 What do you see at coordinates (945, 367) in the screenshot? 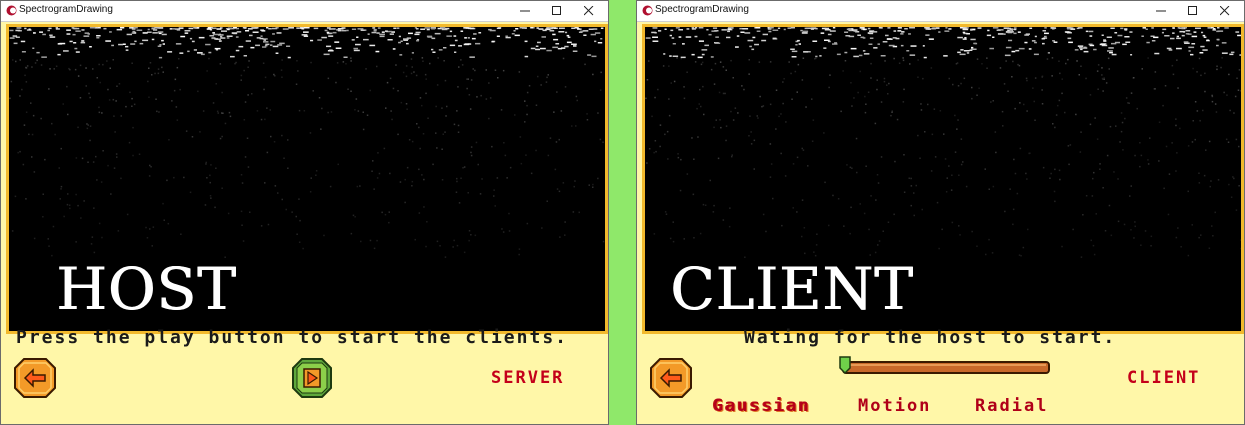
I see `blur-slider` at bounding box center [945, 367].